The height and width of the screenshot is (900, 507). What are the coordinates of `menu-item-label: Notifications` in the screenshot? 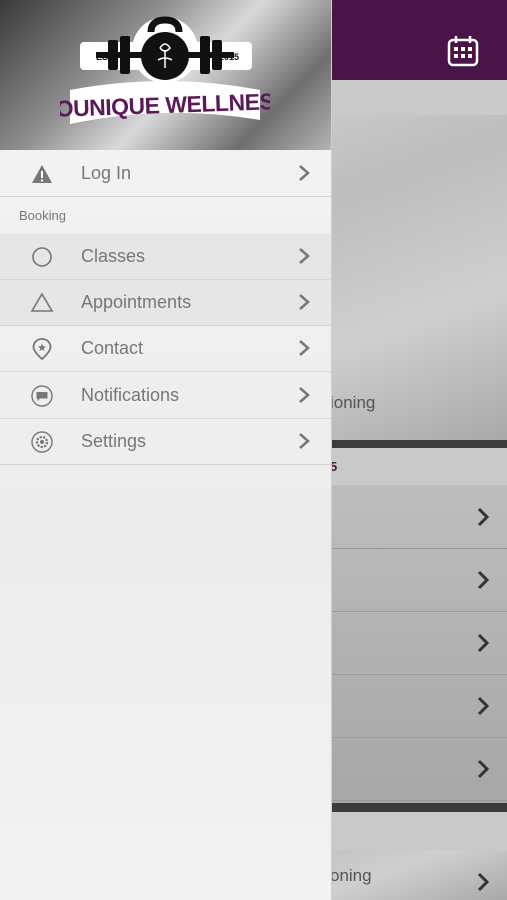 It's located at (130, 395).